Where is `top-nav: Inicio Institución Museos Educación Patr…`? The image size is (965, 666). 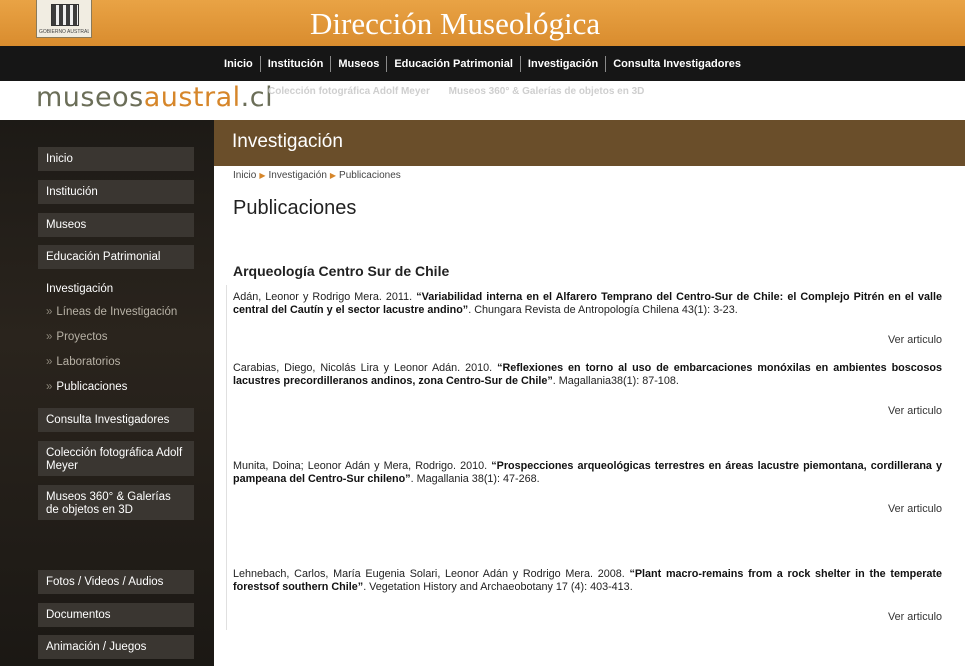 top-nav: Inicio Institución Museos Educación Patr… is located at coordinates (482, 63).